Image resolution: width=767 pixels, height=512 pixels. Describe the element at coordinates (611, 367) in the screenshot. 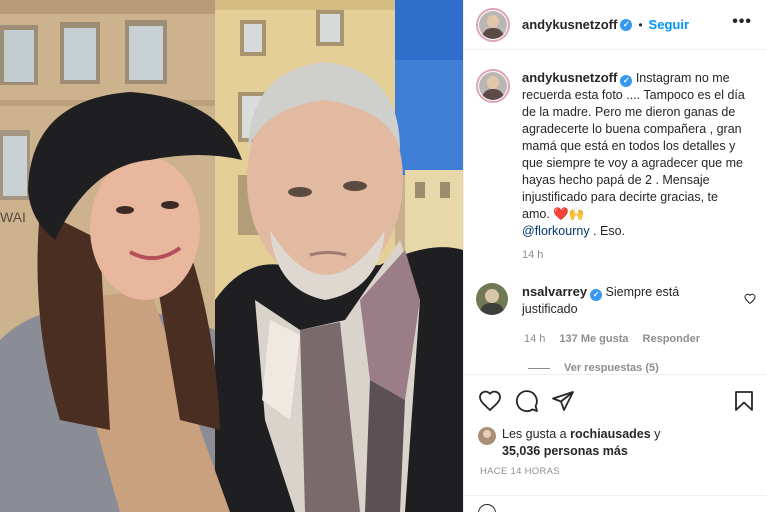

I see `view-replies-label: Ver respuestas (5)` at that location.